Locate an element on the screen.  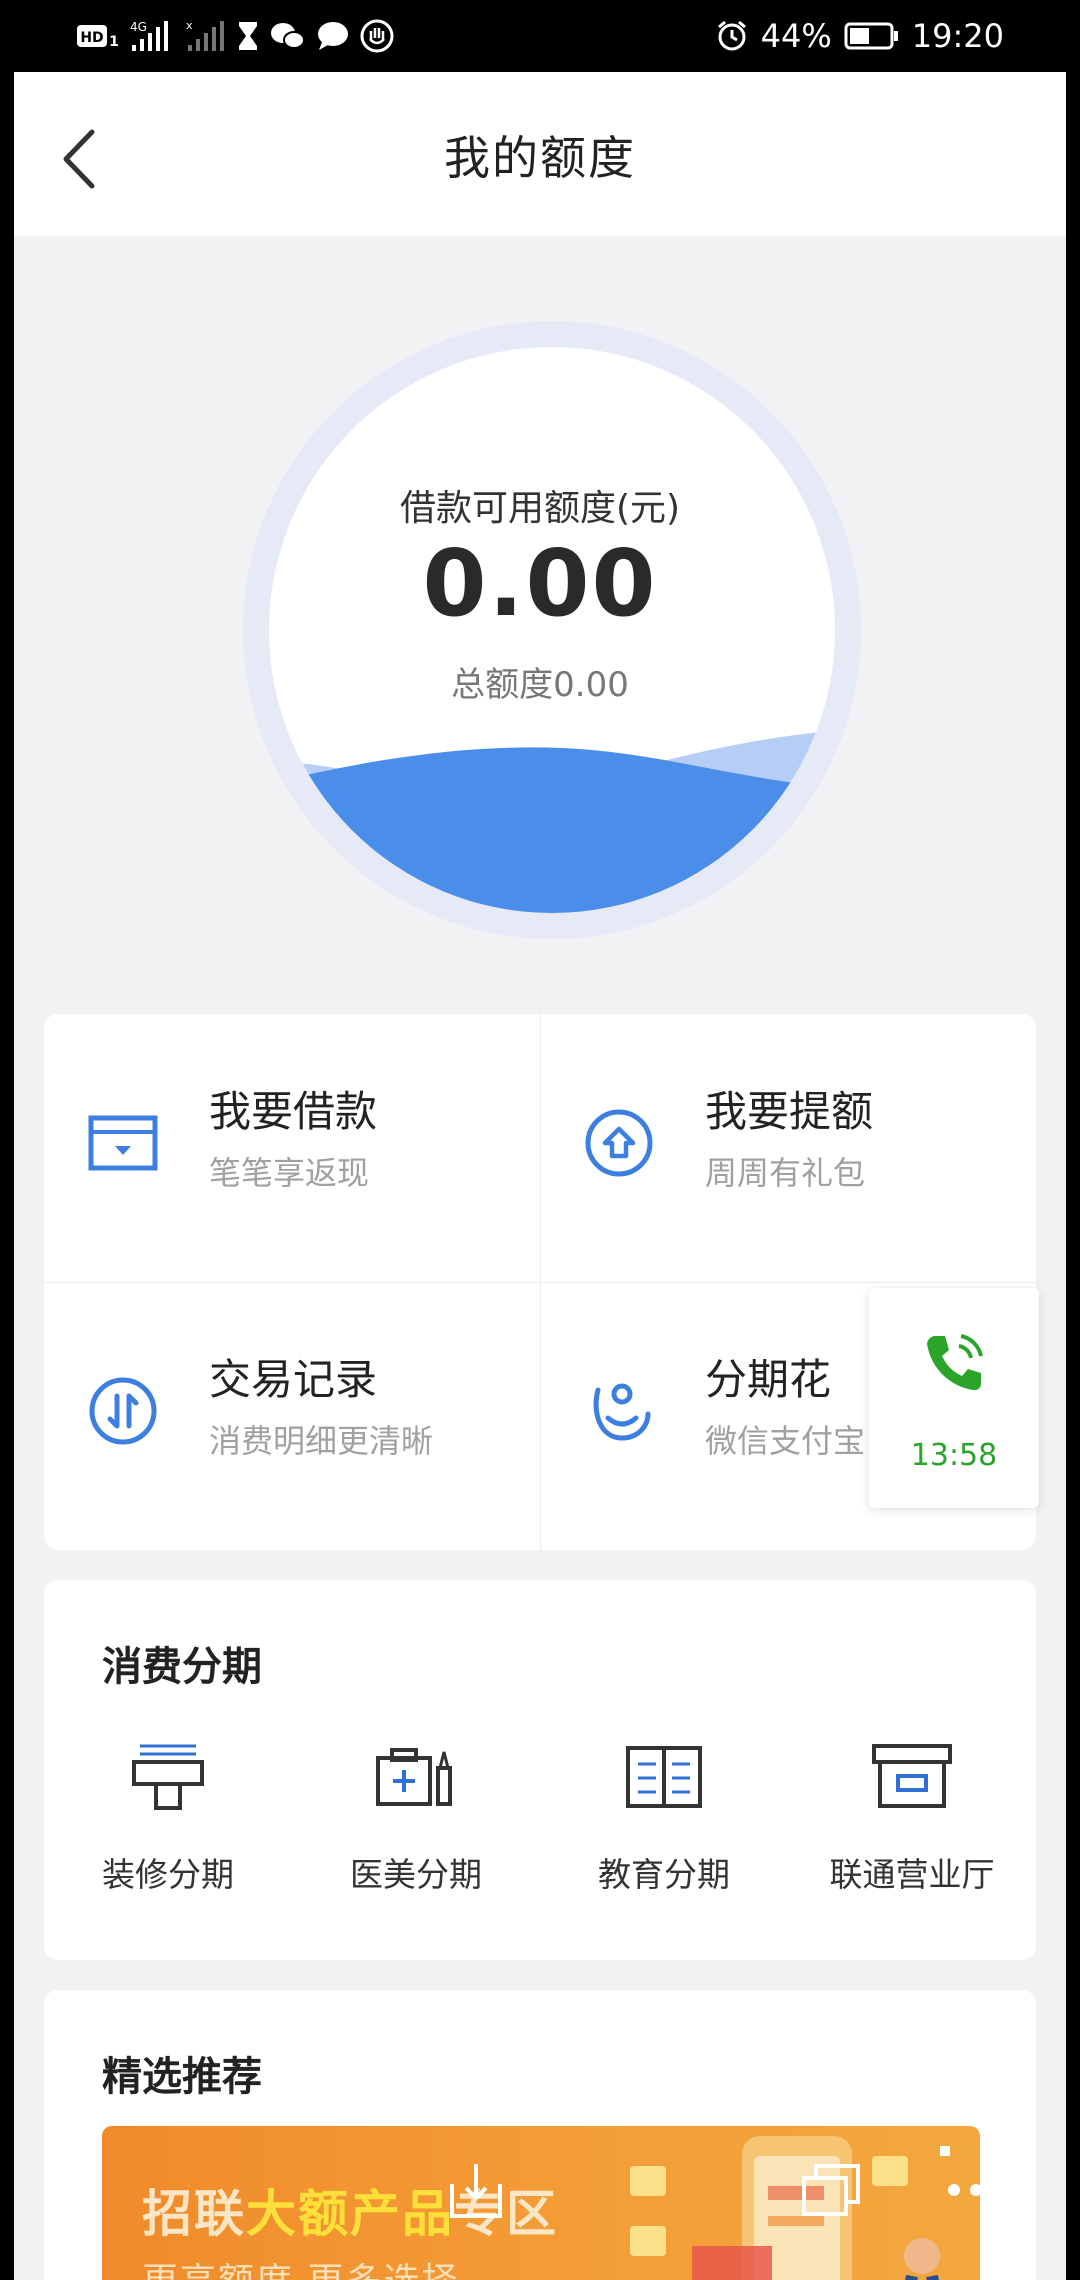
installment-unicom-store: 联通营业厅 is located at coordinates (912, 1825).